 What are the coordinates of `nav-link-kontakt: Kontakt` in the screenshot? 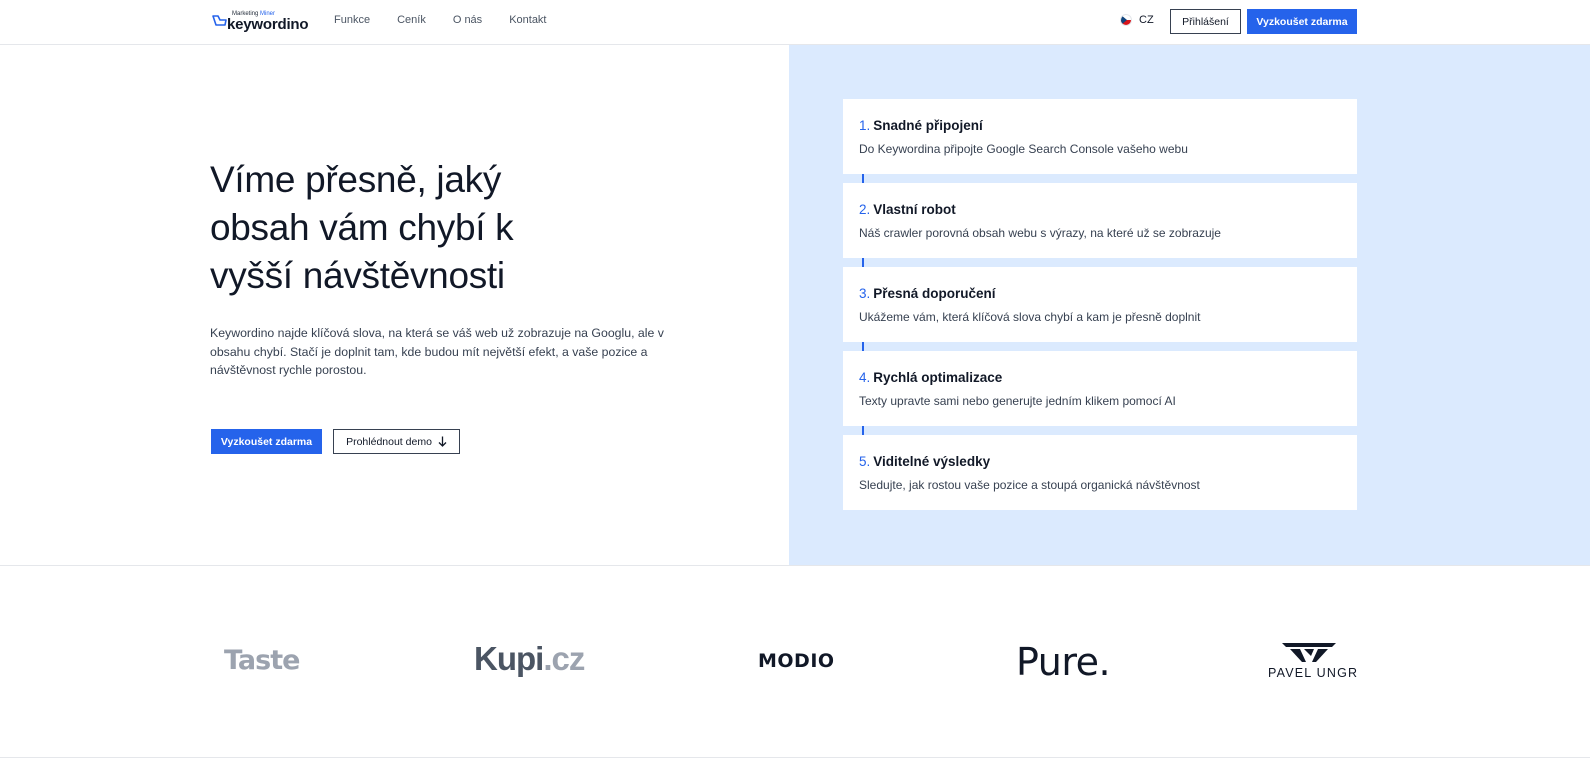 It's located at (527, 20).